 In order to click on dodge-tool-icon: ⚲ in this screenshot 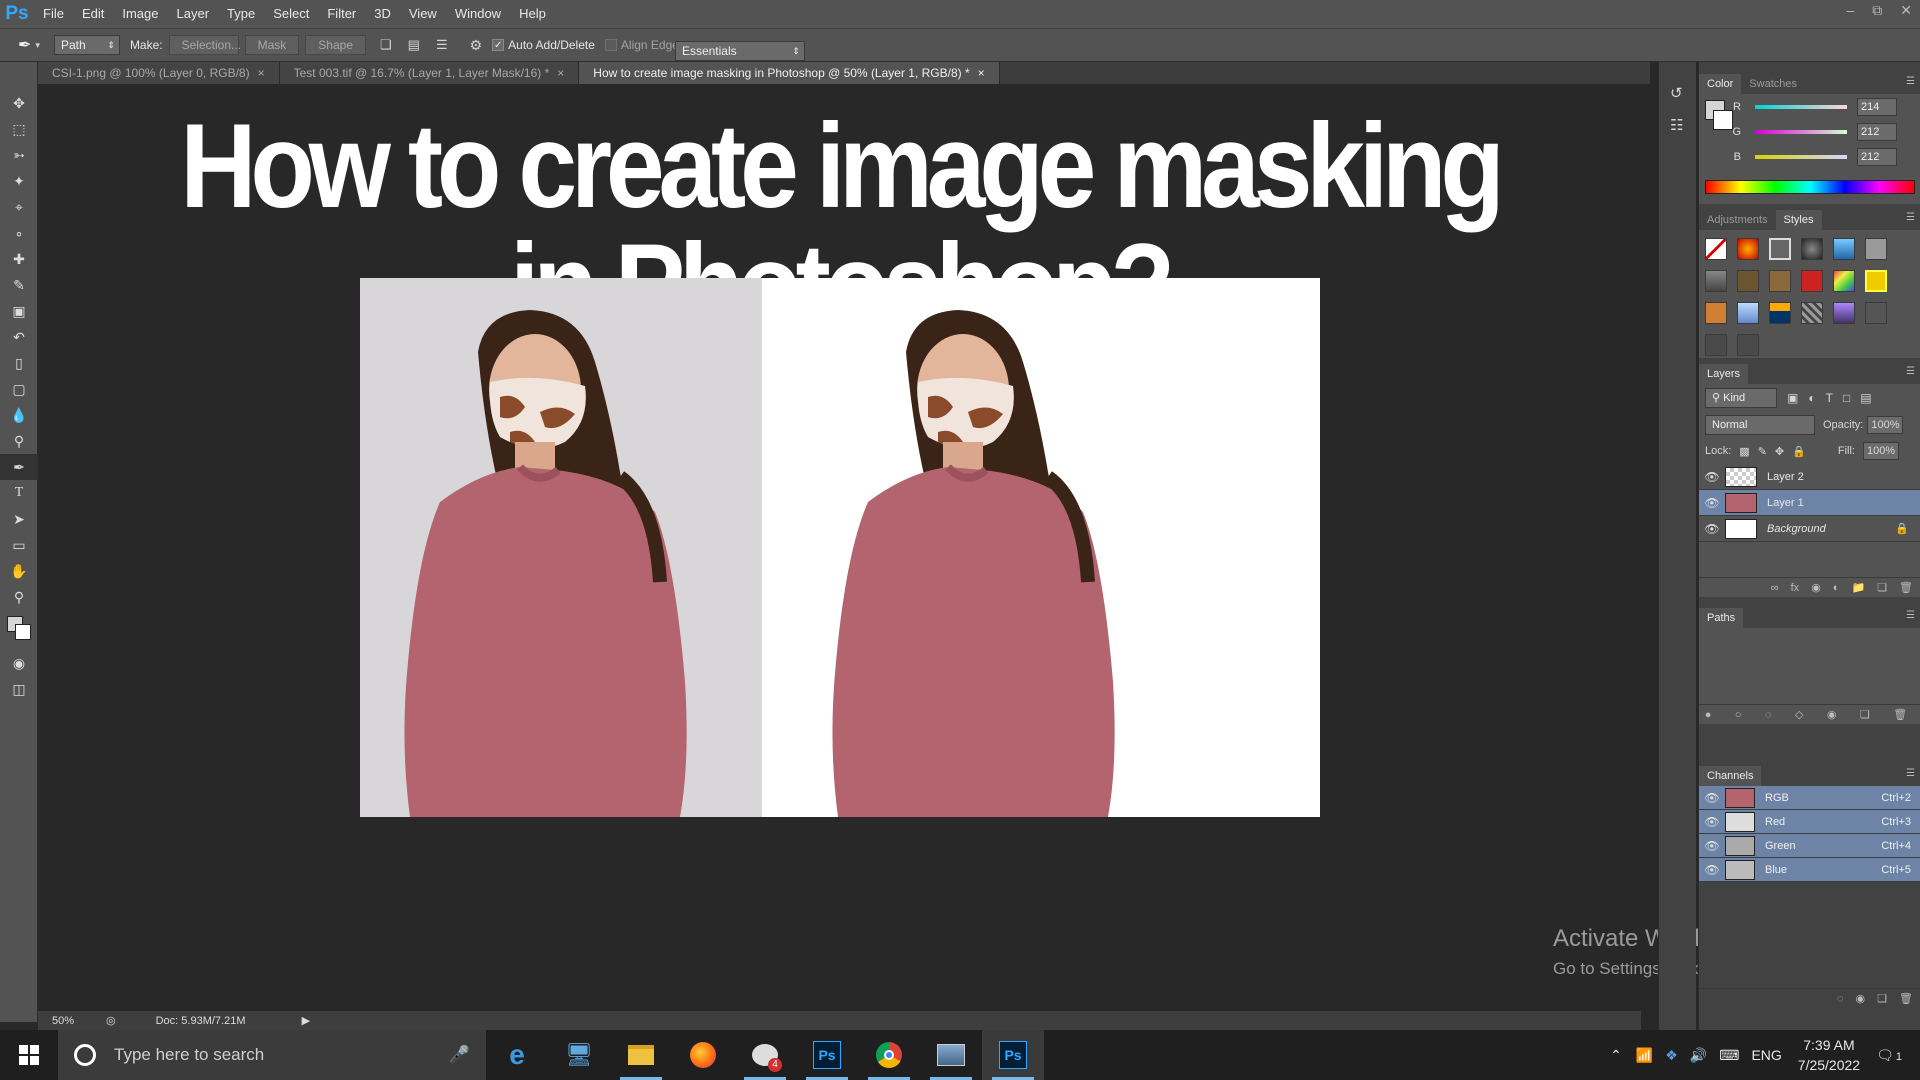, I will do `click(19, 441)`.